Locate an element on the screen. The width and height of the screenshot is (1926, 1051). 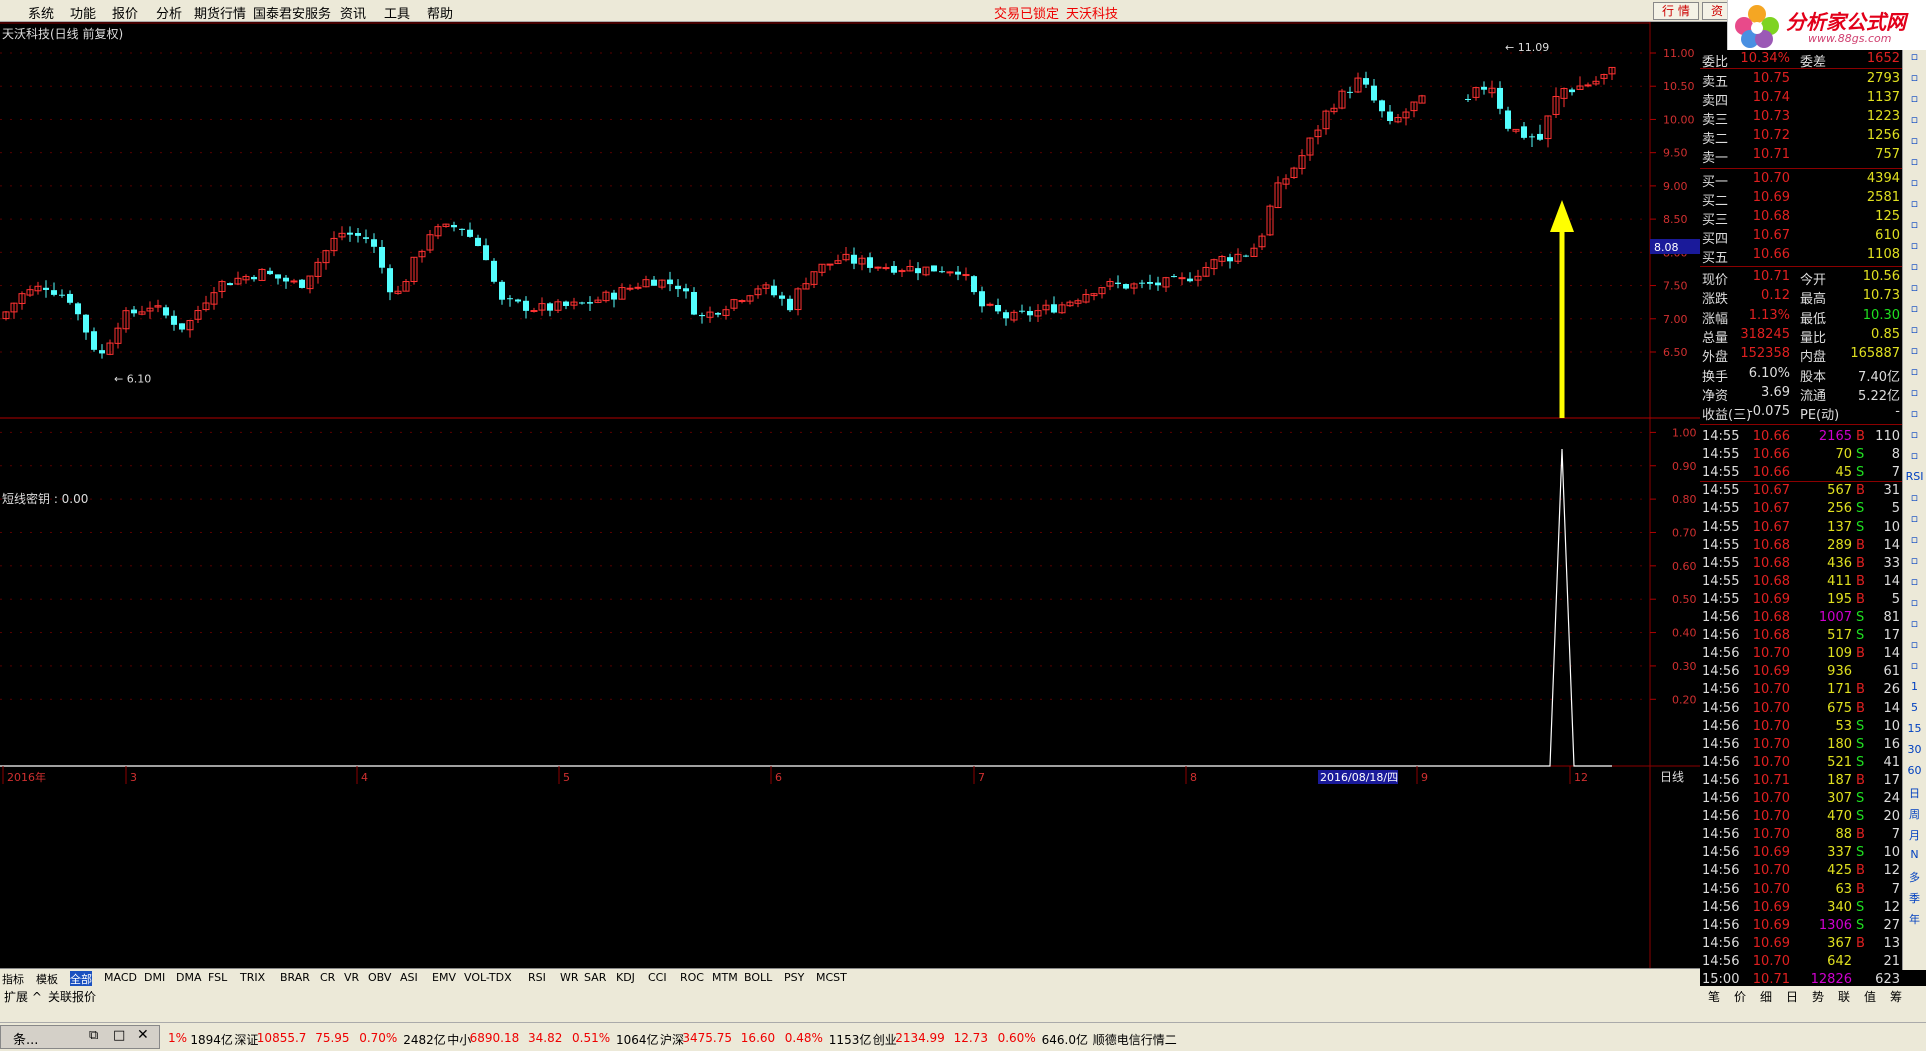
toolbar-icon: 月 is located at coordinates (1914, 837).